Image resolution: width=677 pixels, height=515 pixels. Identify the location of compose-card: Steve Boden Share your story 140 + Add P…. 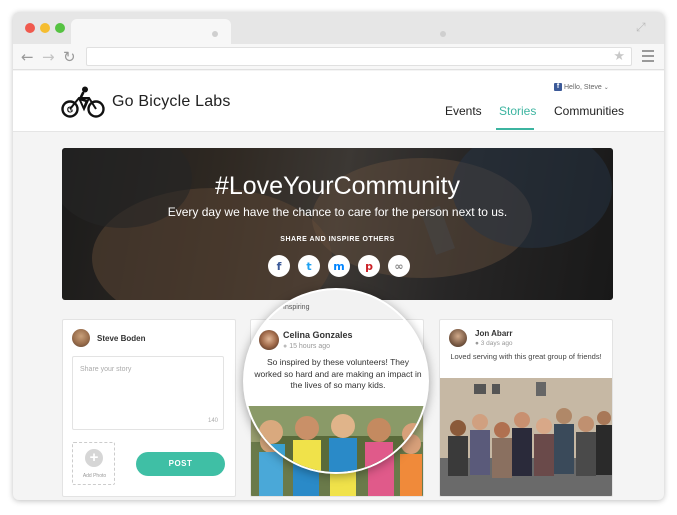
(149, 408).